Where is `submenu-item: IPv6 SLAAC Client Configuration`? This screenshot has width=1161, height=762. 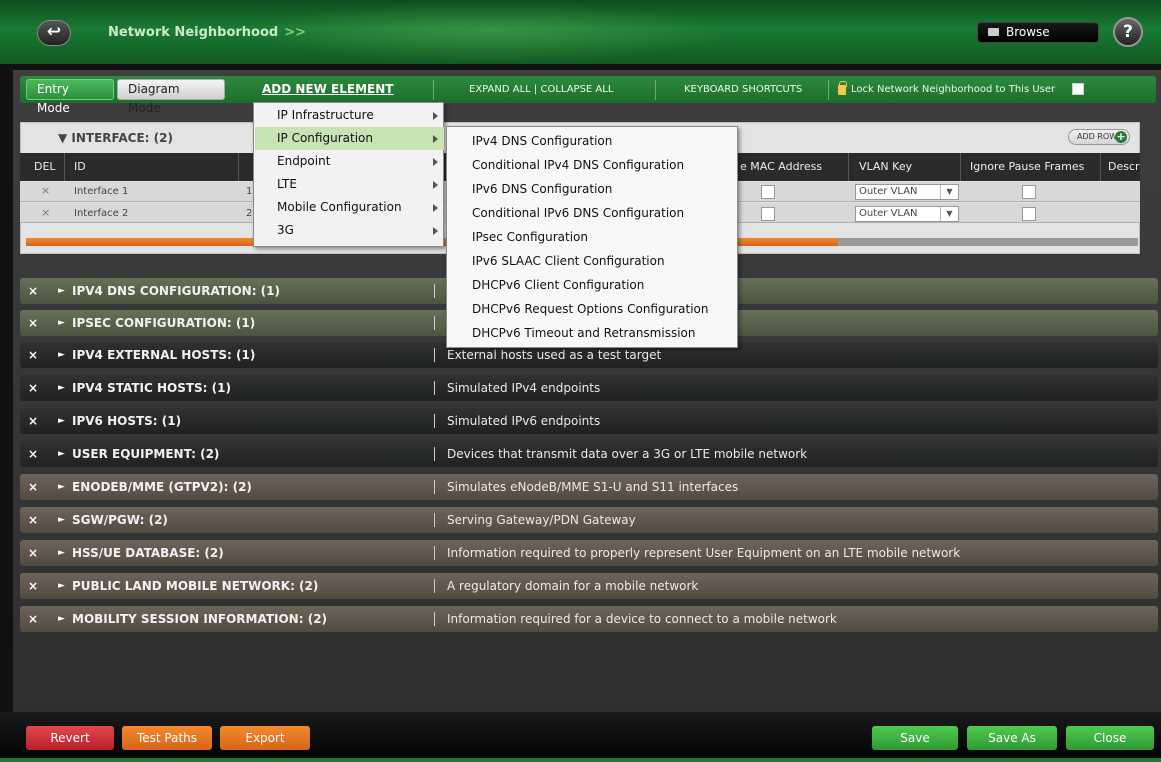 submenu-item: IPv6 SLAAC Client Configuration is located at coordinates (593, 261).